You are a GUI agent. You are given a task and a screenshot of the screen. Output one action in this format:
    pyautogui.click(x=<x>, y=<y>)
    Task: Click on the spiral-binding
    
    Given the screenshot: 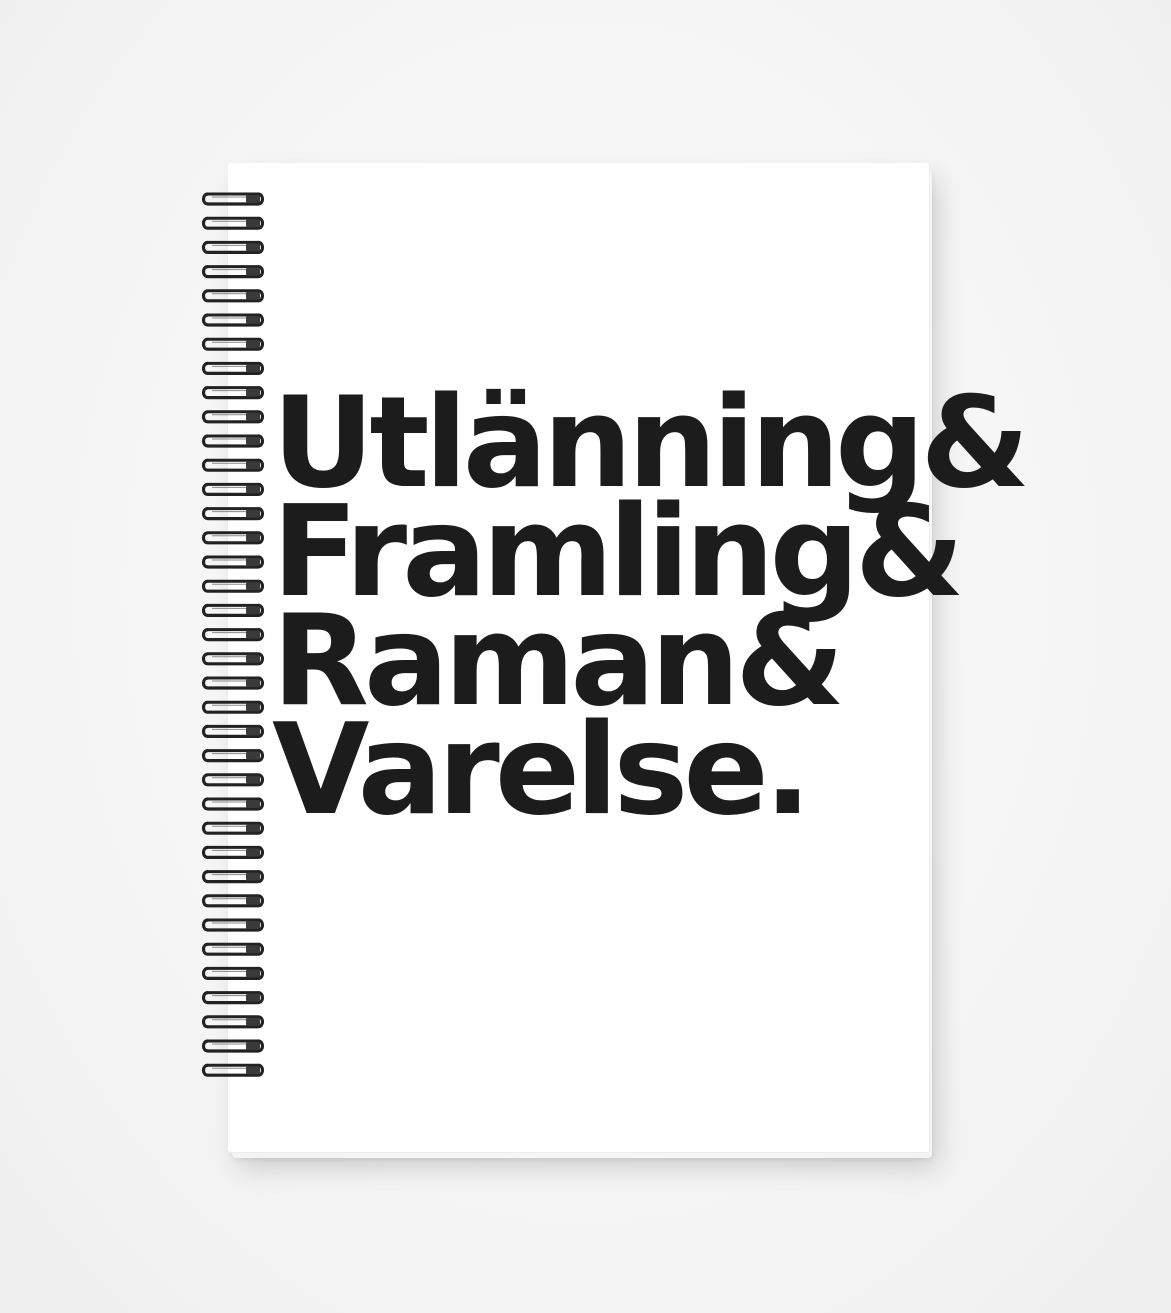 What is the action you would take?
    pyautogui.click(x=233, y=634)
    